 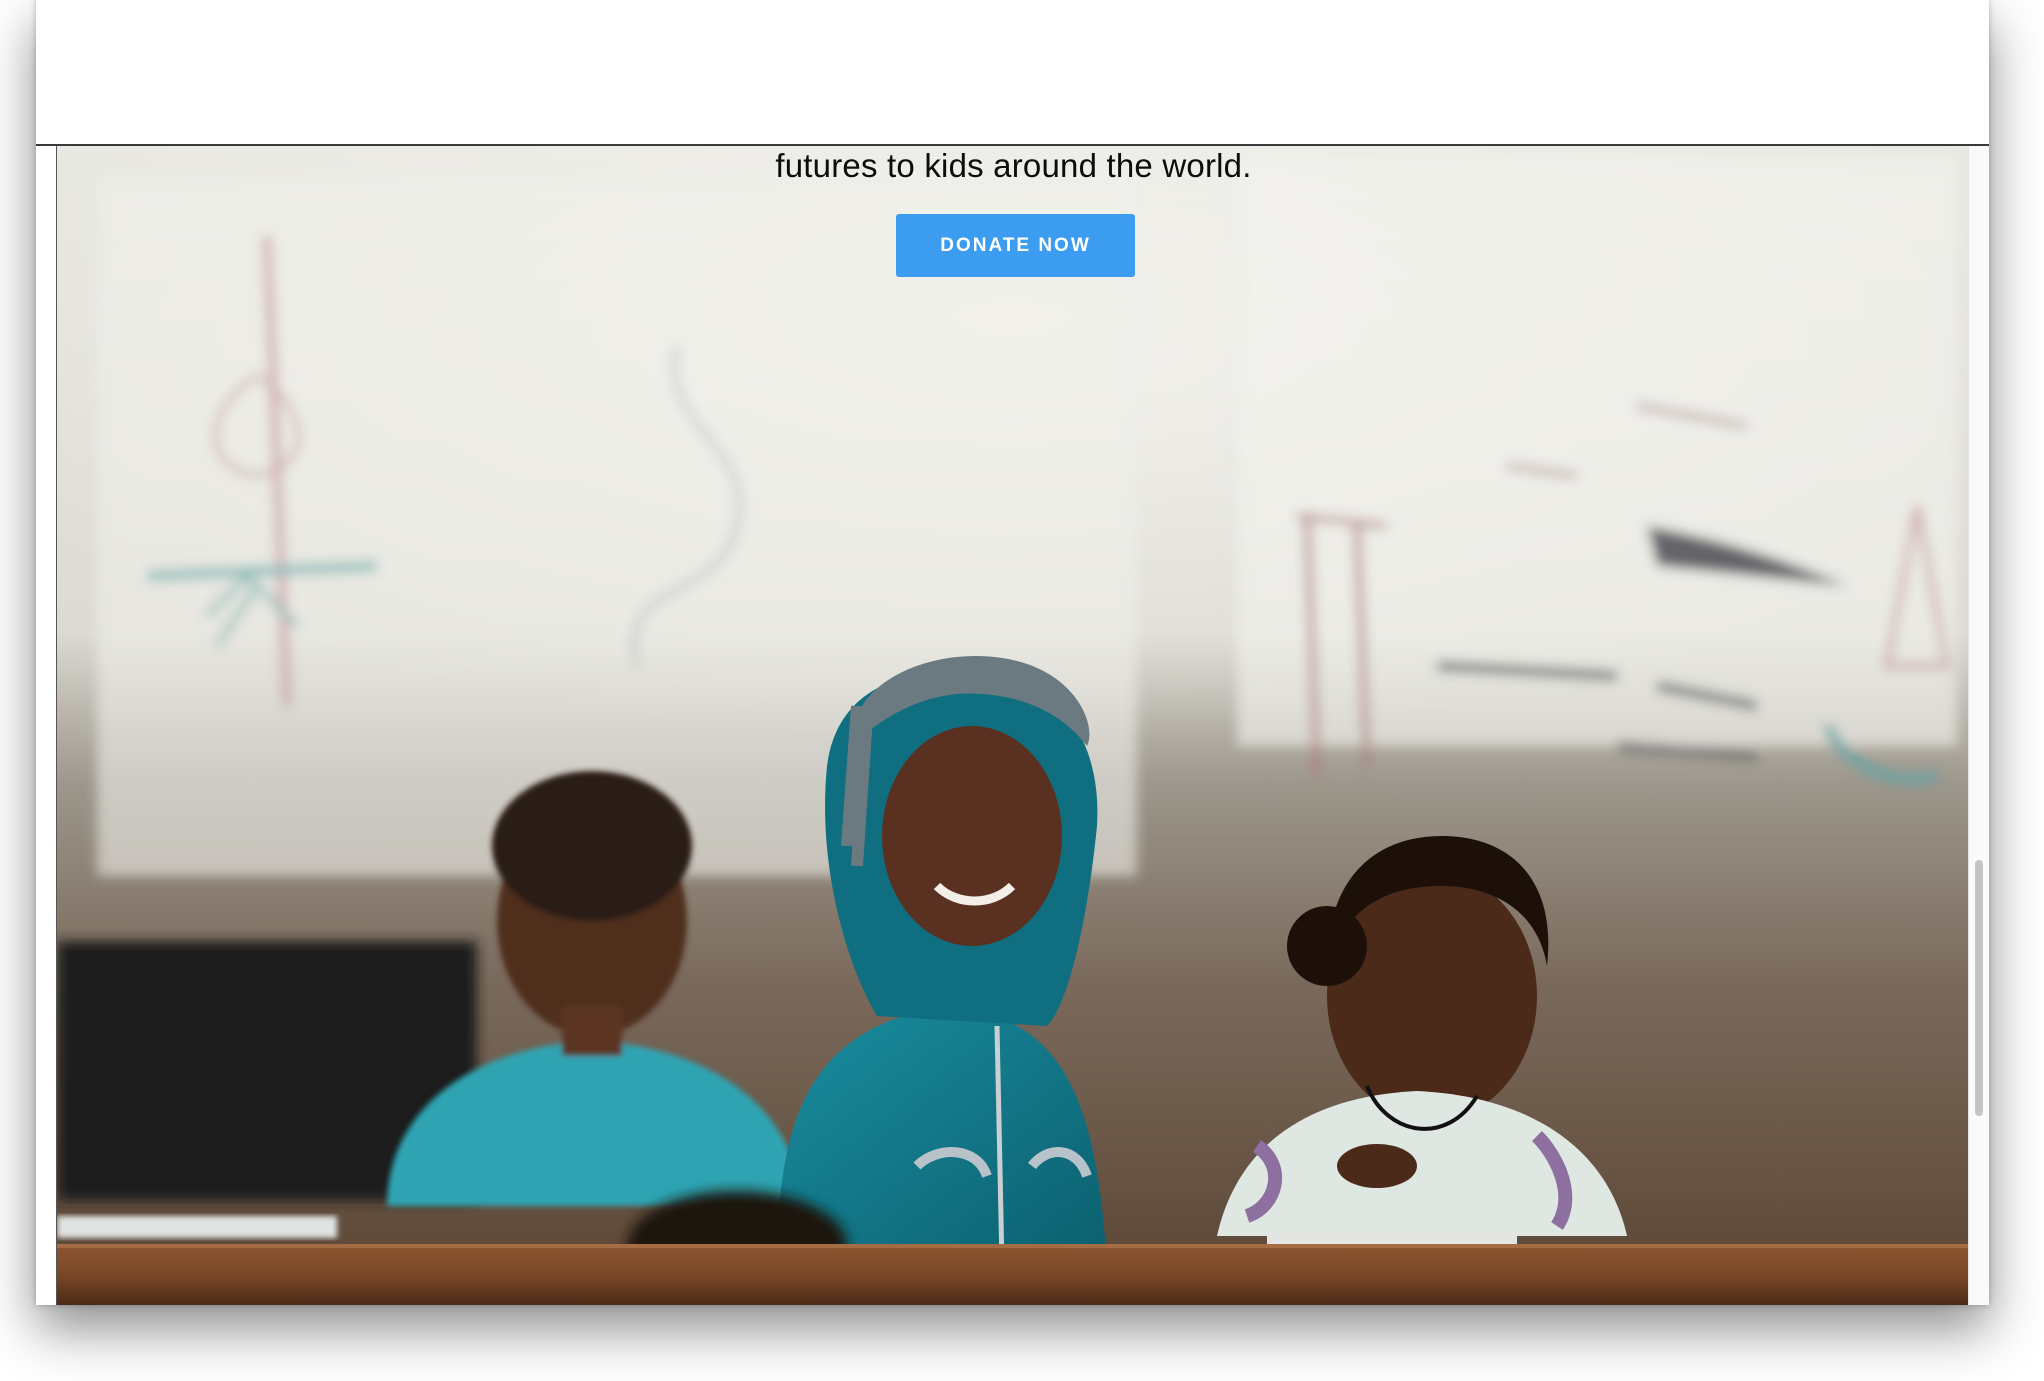 What do you see at coordinates (1979, 988) in the screenshot?
I see `scrollbar-thumb` at bounding box center [1979, 988].